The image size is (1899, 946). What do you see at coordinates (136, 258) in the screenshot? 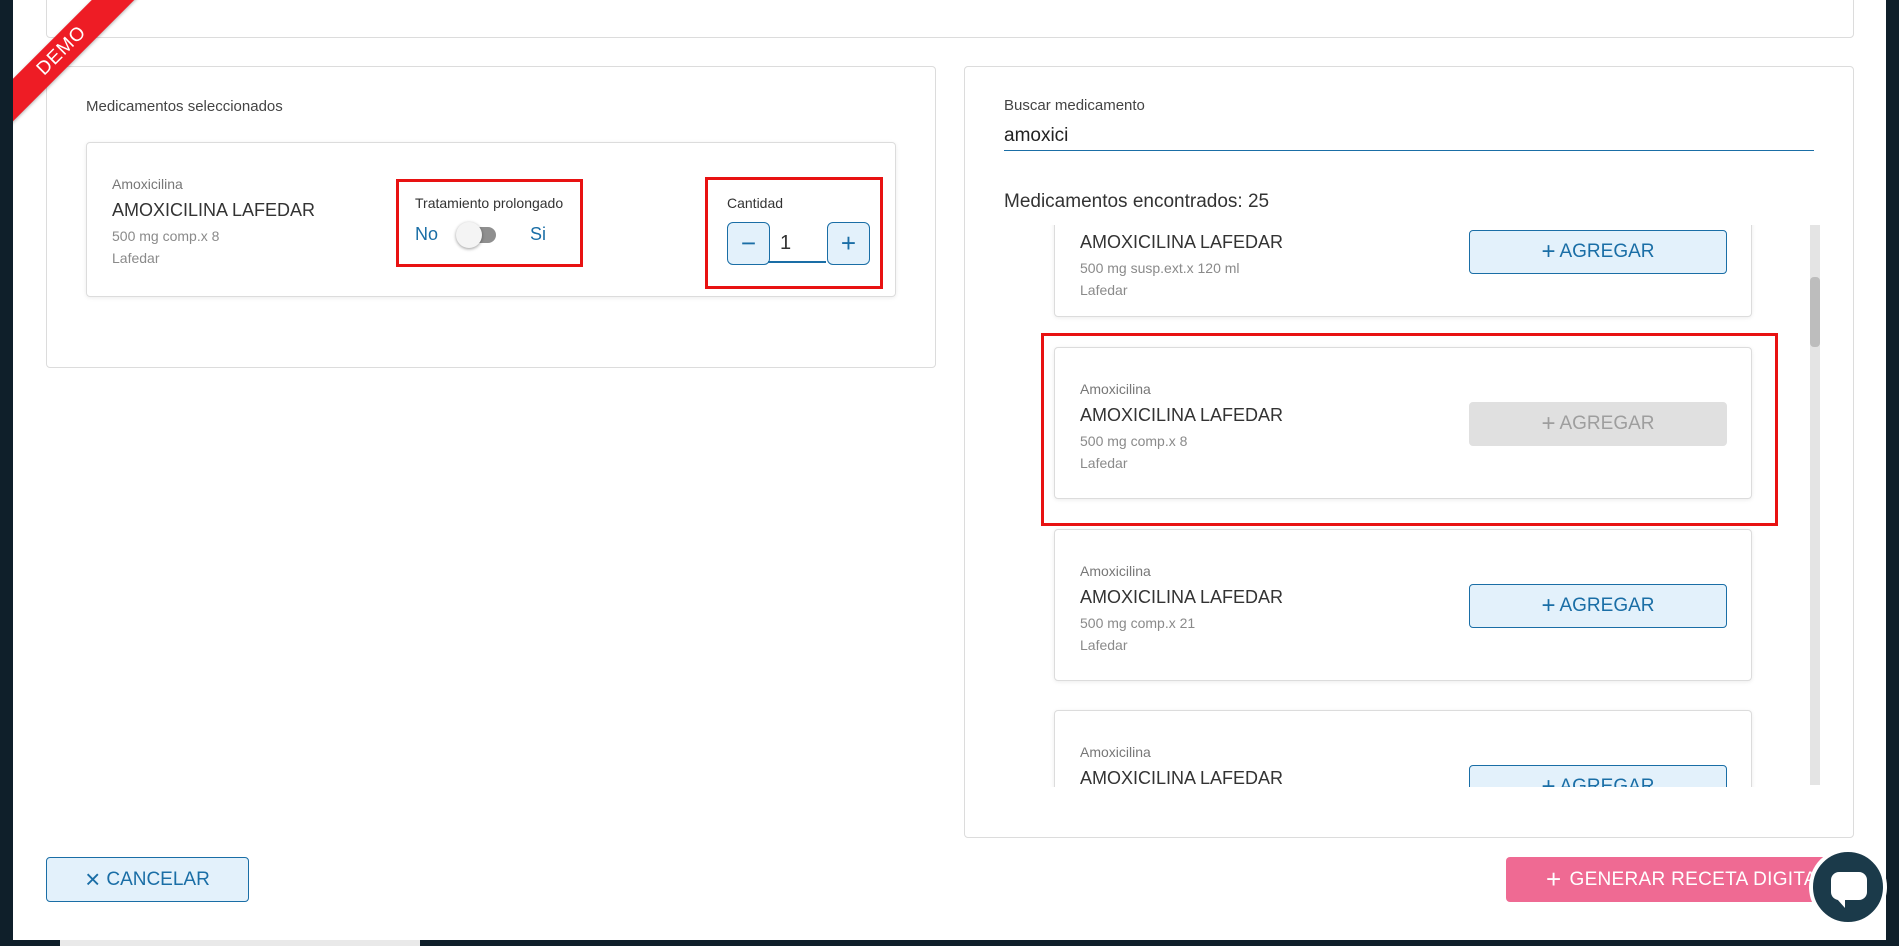
I see `selected-lab: Lafedar` at bounding box center [136, 258].